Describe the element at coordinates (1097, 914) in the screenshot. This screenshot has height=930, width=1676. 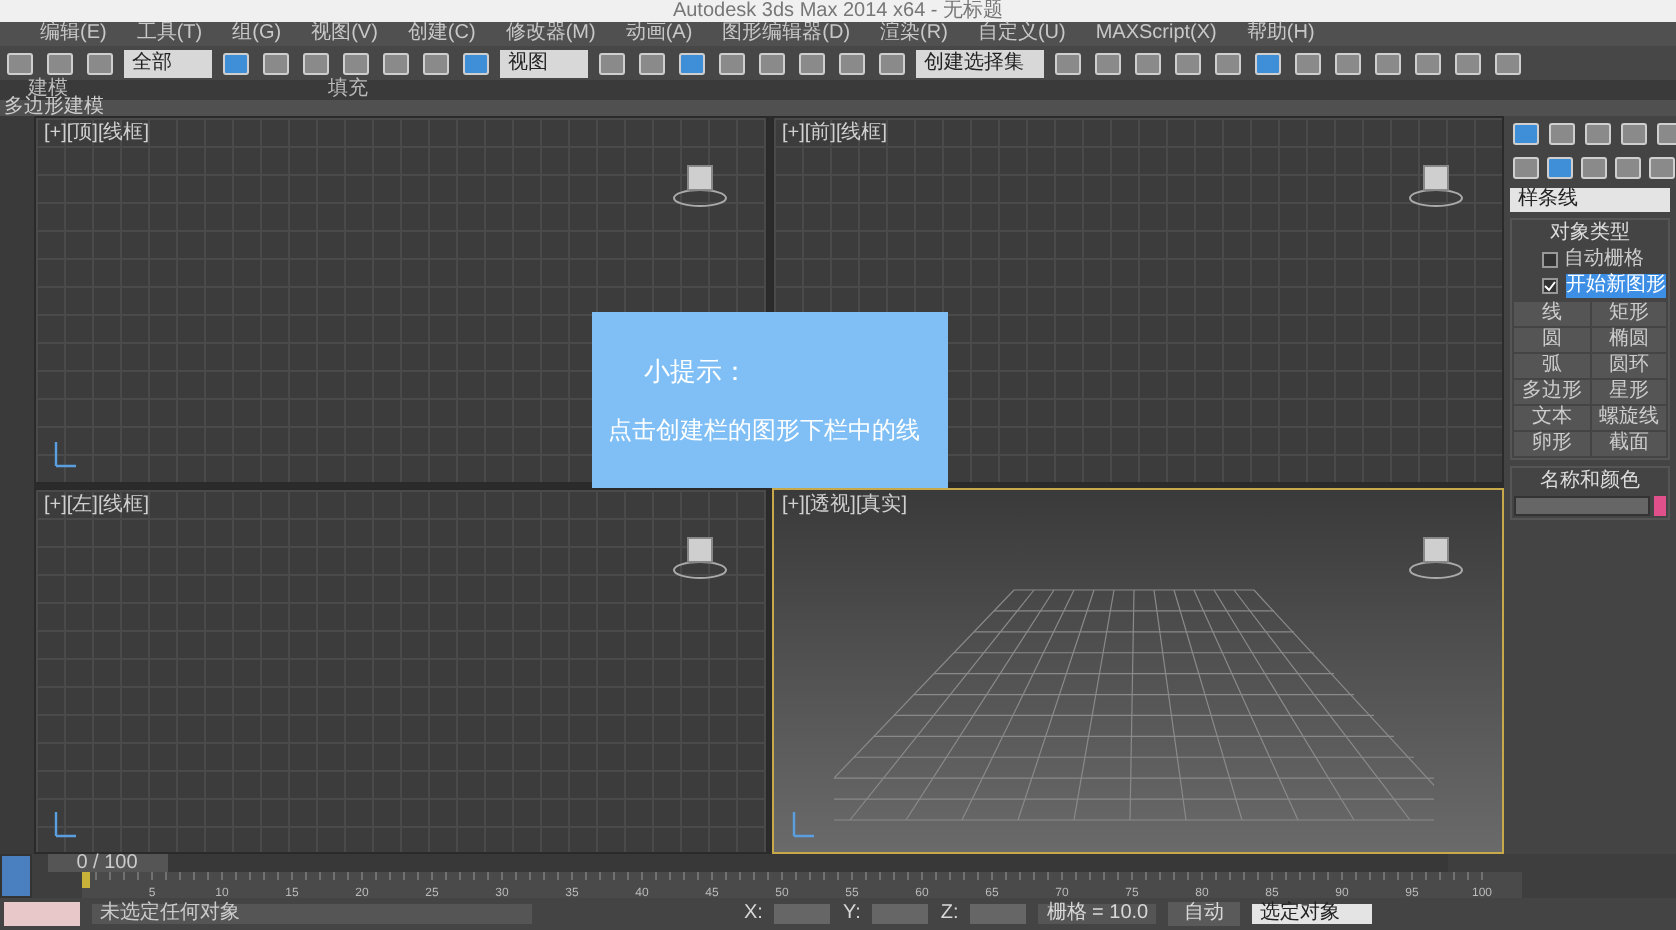
I see `grid-size-text: 栅格 = 10.0` at that location.